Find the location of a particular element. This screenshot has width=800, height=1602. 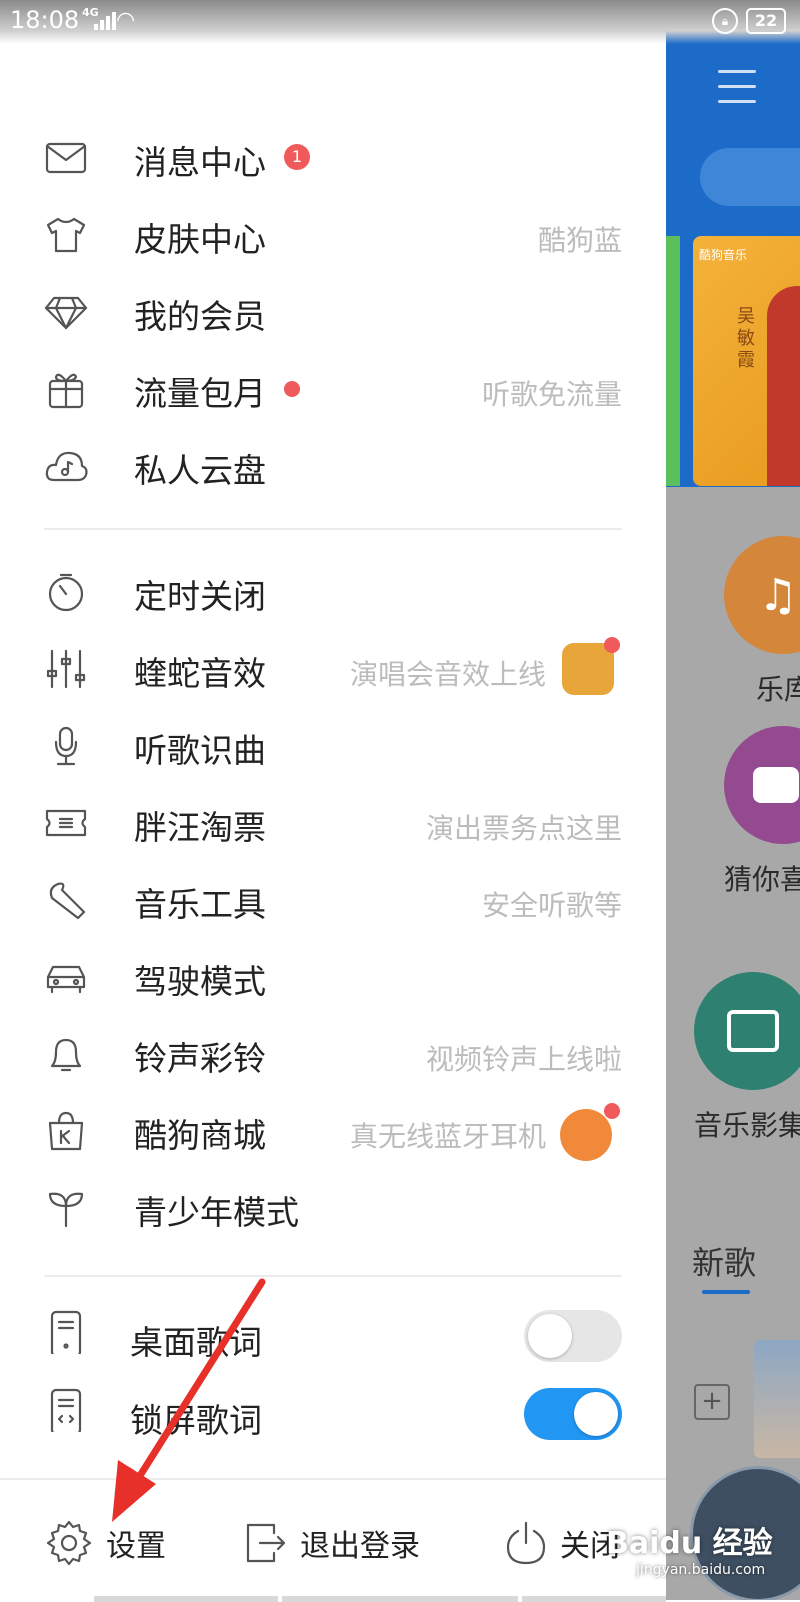

power-icon is located at coordinates (526, 1543).